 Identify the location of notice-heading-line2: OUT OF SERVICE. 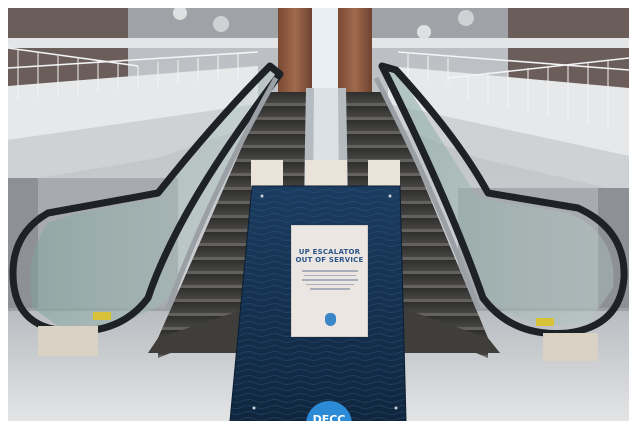
(329, 260).